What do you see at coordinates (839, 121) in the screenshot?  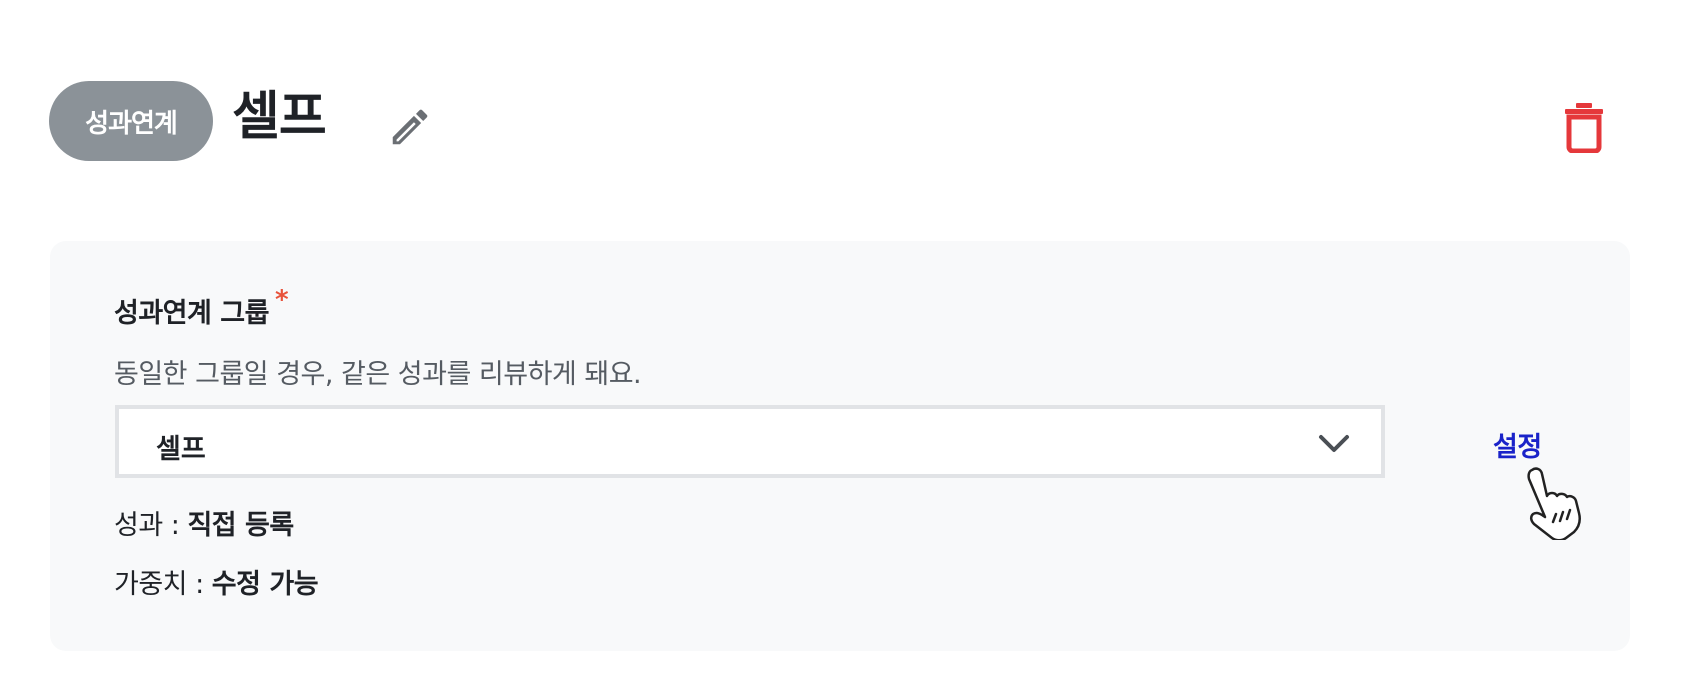 I see `page-header: 성과연계 셀프` at bounding box center [839, 121].